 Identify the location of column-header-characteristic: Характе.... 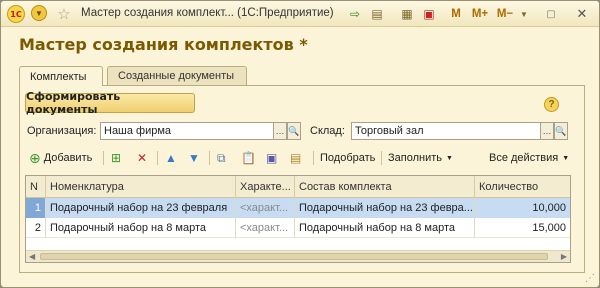
(265, 187).